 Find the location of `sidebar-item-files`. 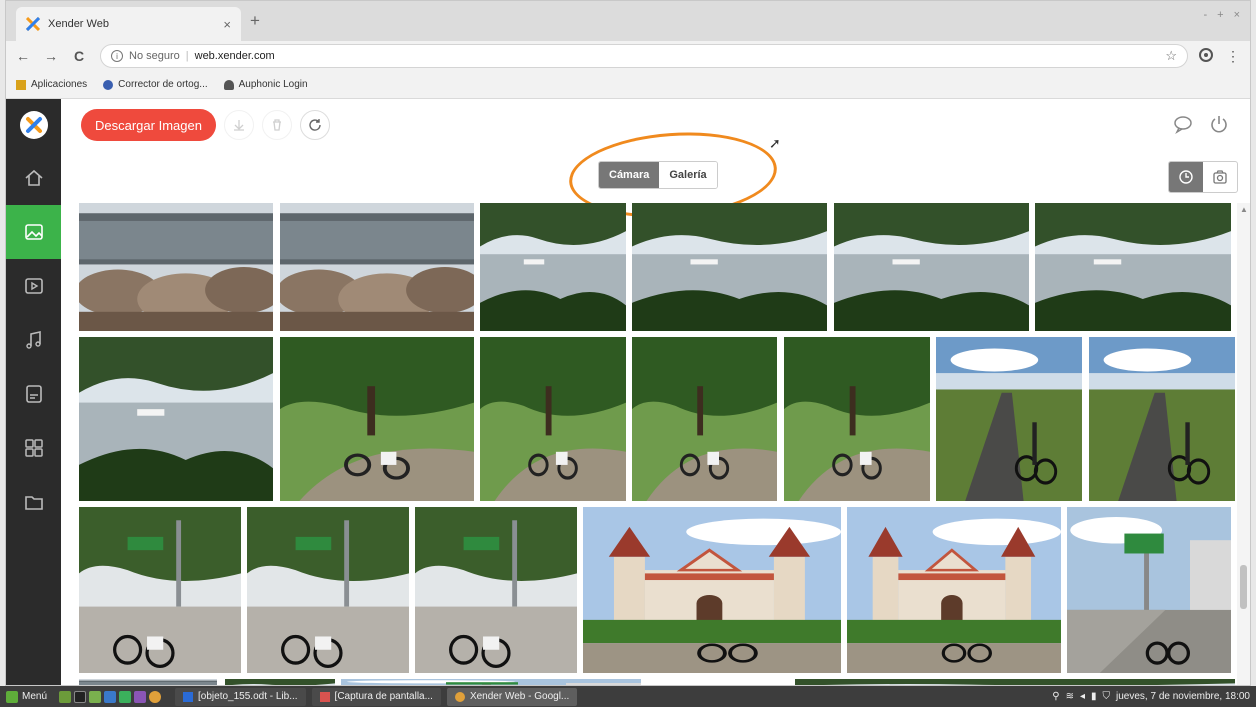

sidebar-item-files is located at coordinates (33, 502).